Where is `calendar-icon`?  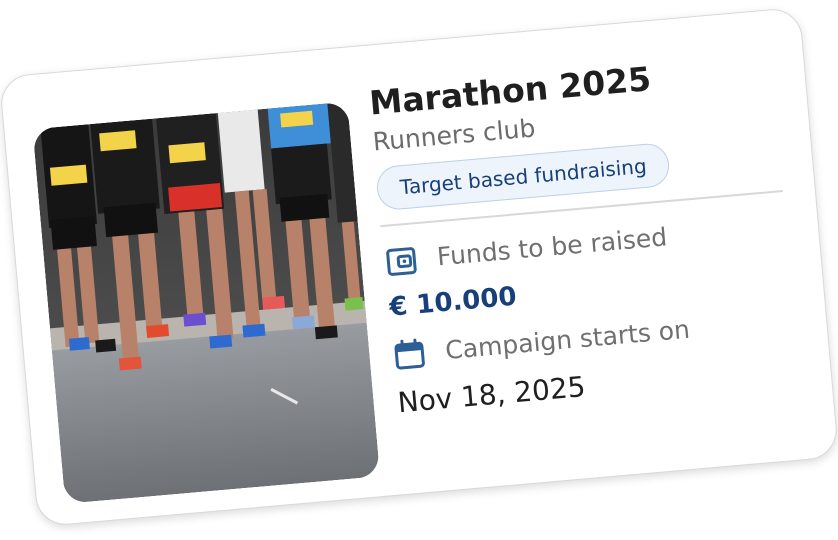
calendar-icon is located at coordinates (409, 353).